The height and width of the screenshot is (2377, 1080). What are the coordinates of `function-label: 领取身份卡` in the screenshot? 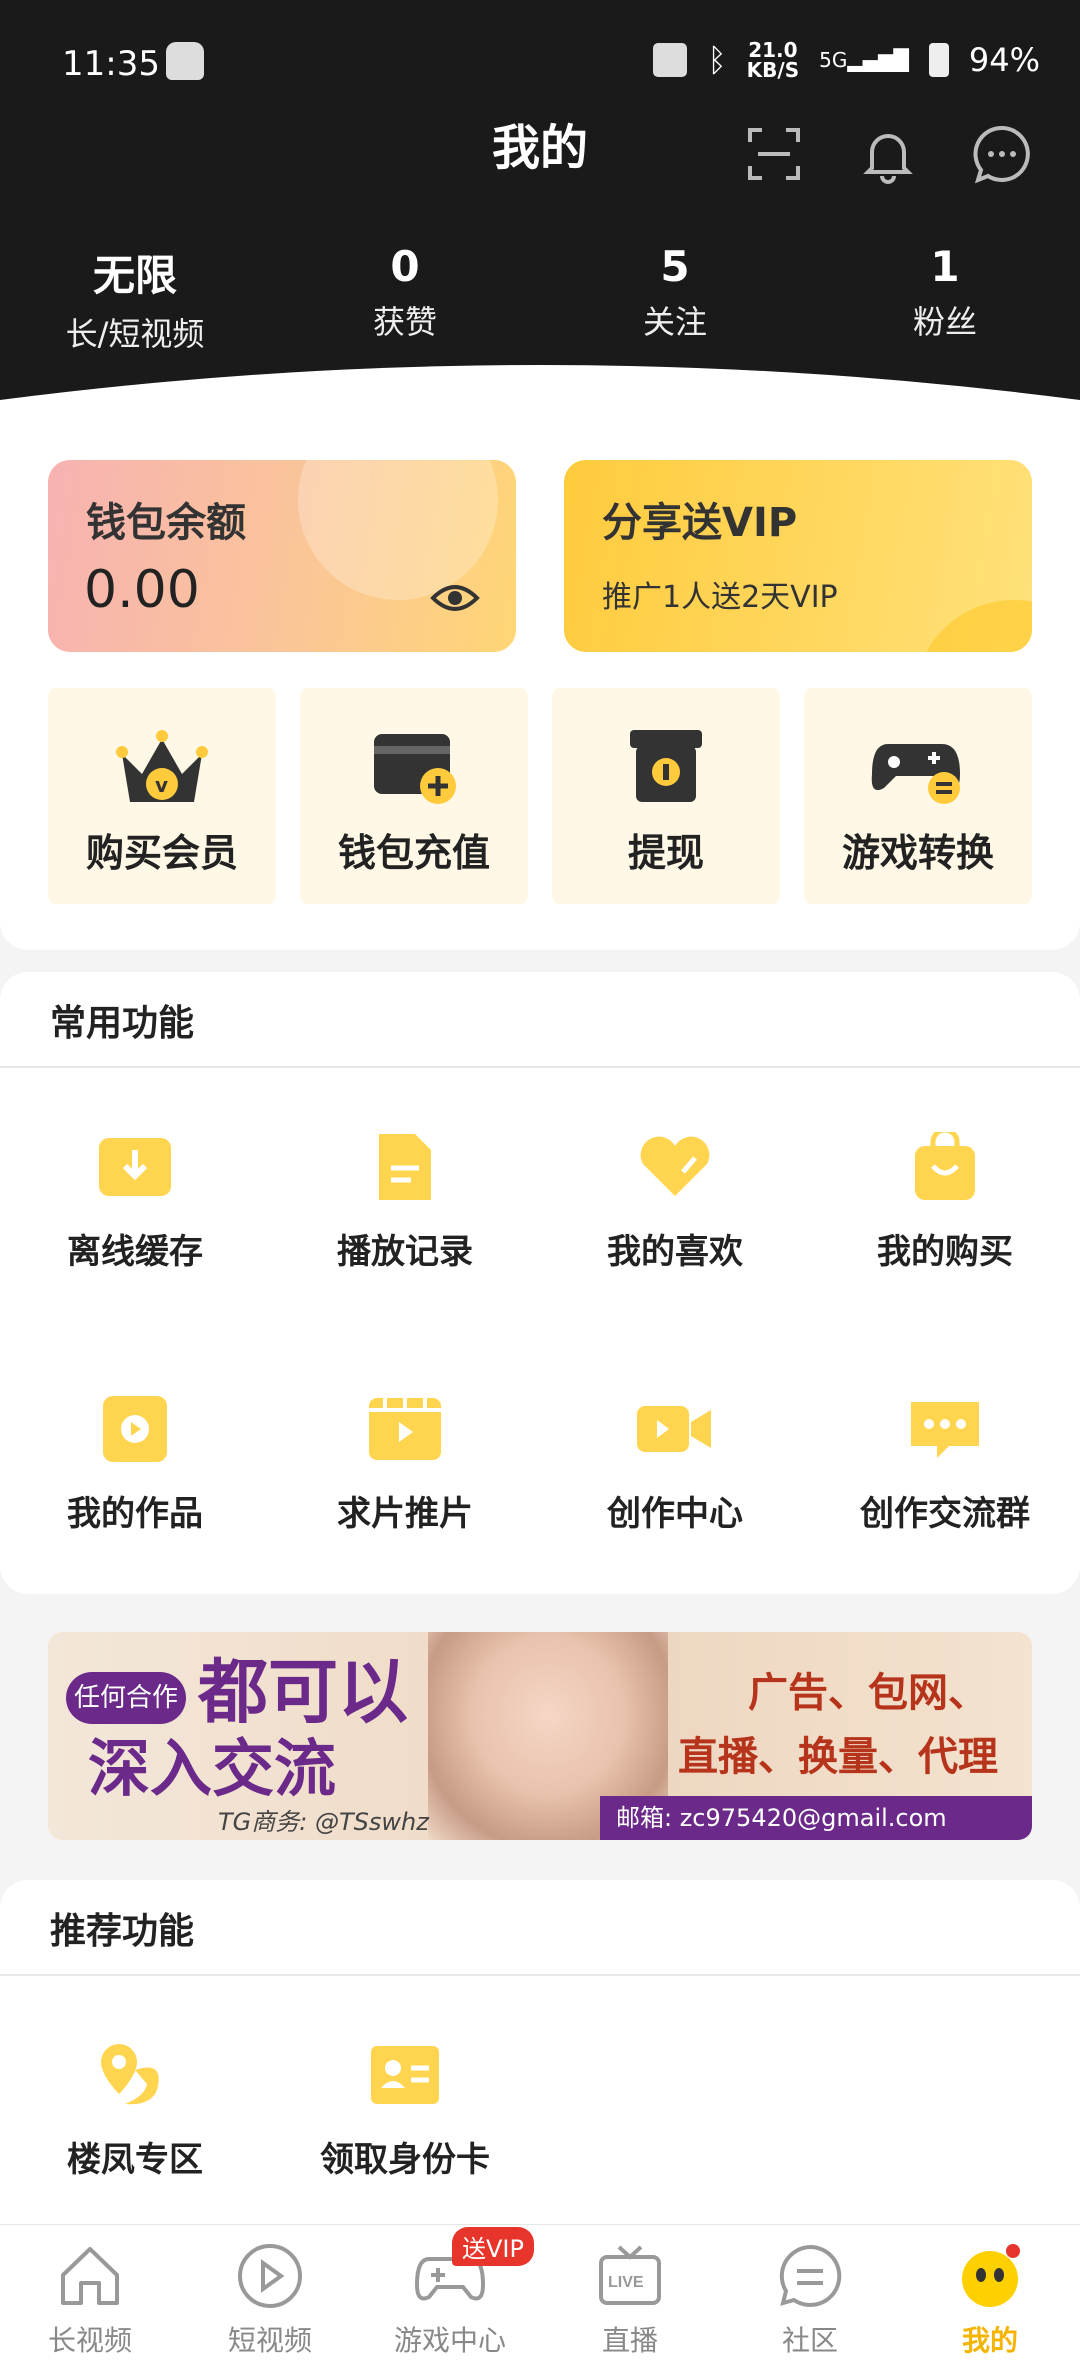 It's located at (405, 2160).